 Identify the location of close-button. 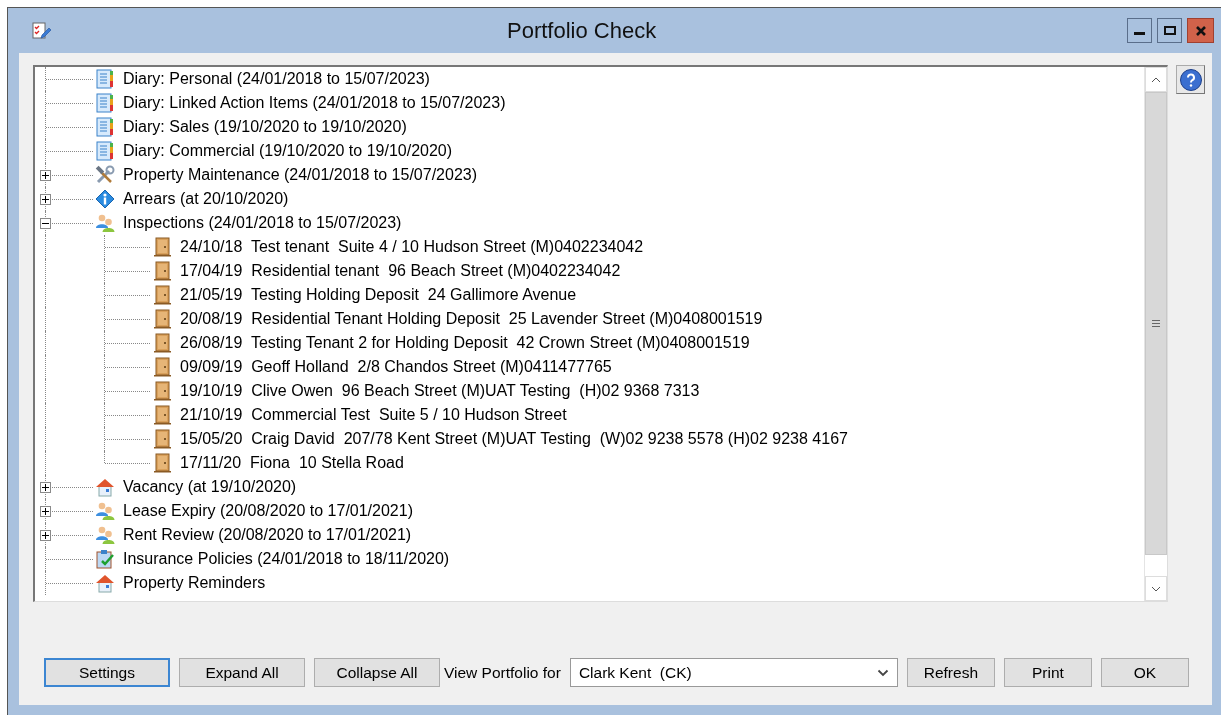
(1200, 30).